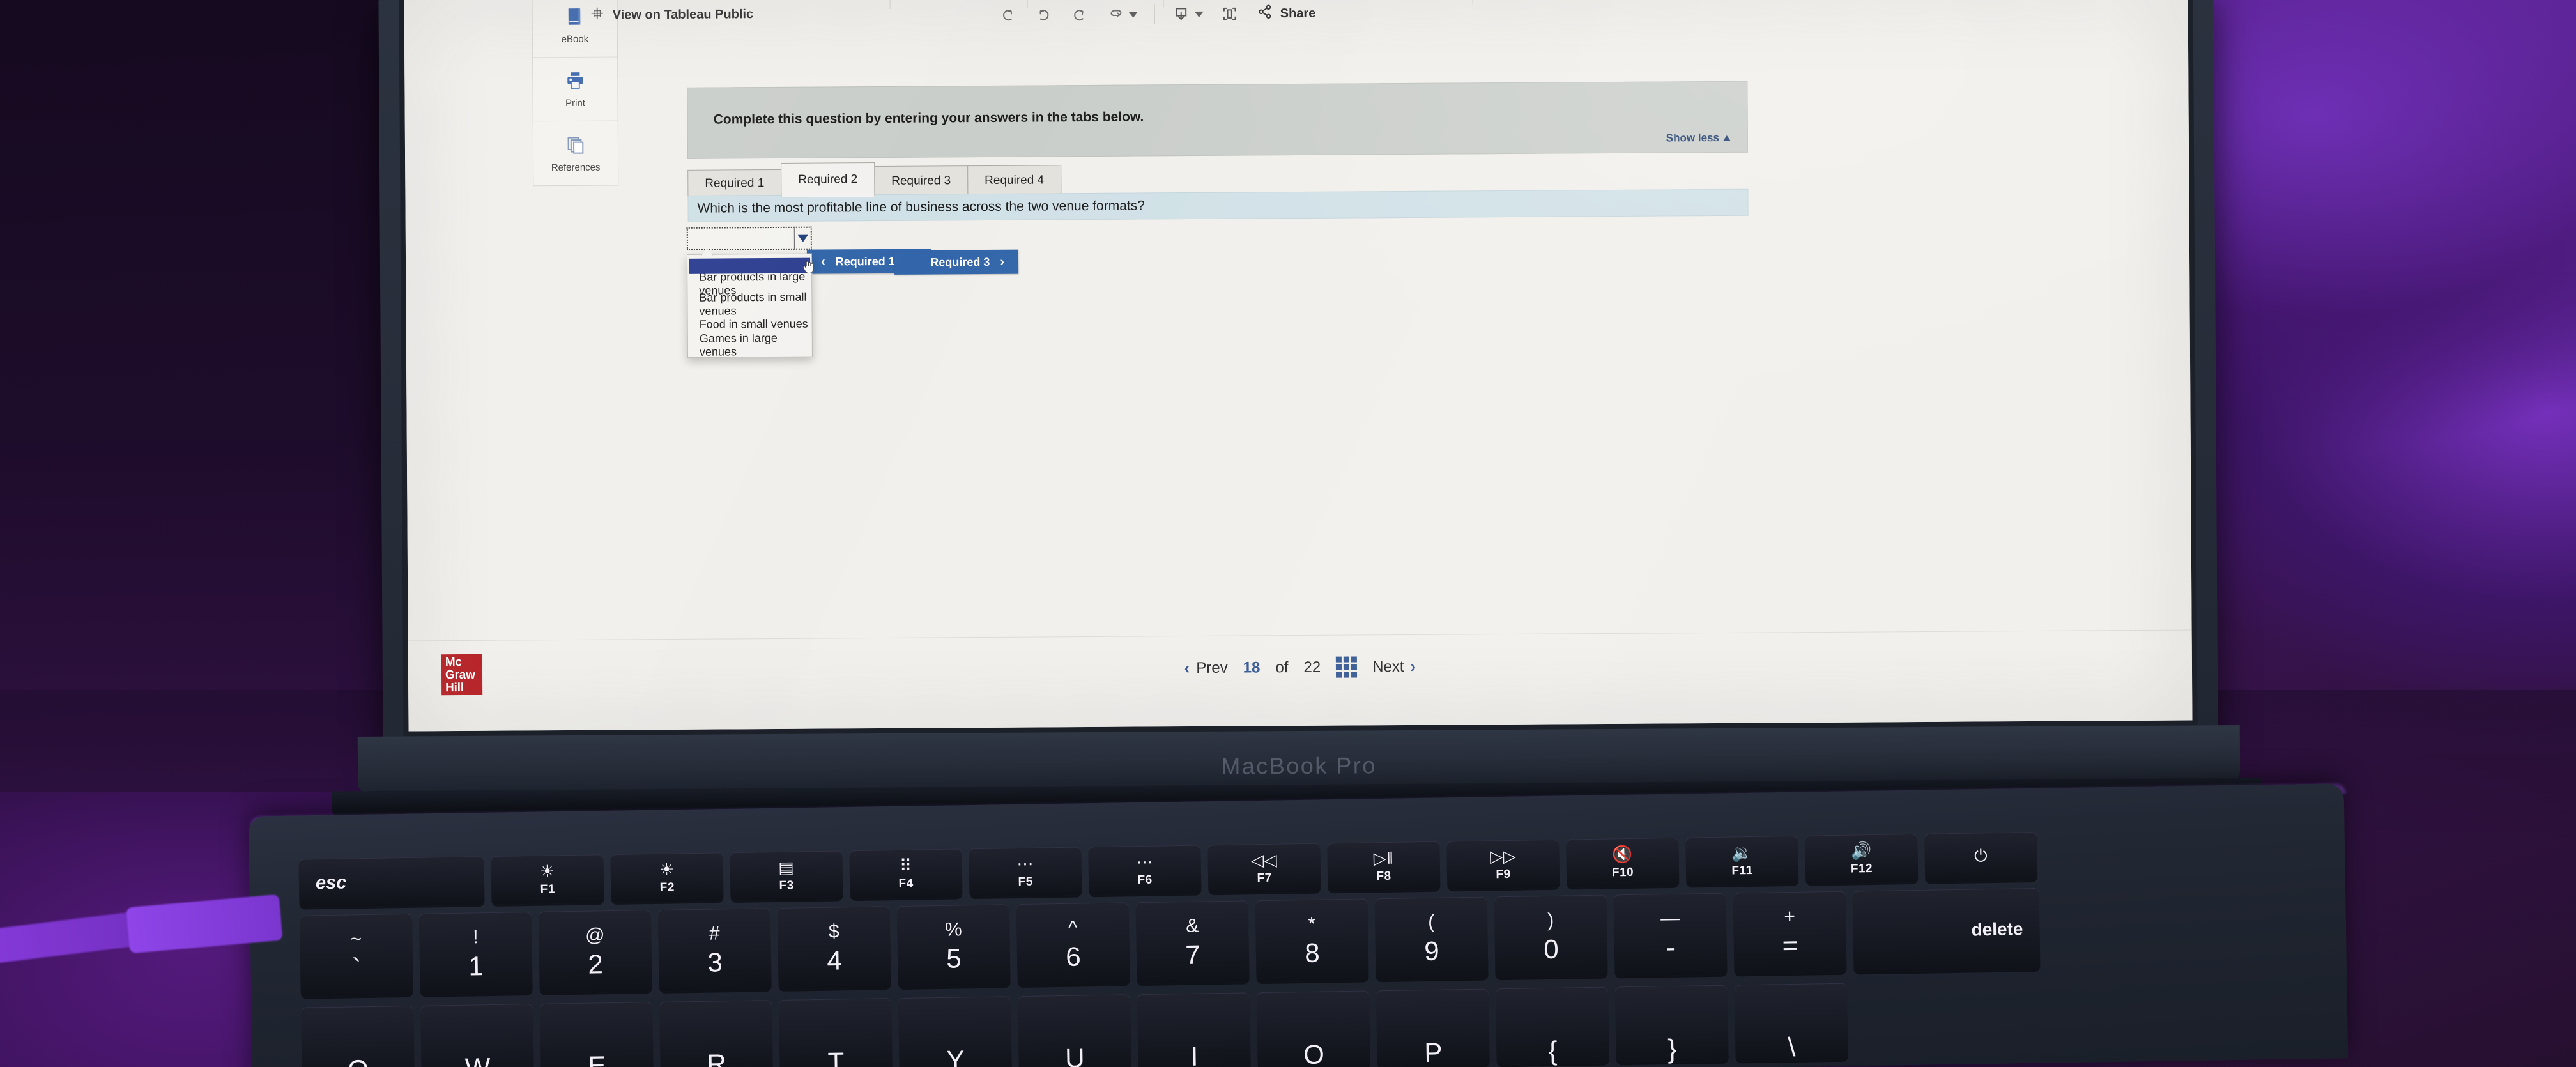  I want to click on chevron-left-icon: ‹, so click(1187, 668).